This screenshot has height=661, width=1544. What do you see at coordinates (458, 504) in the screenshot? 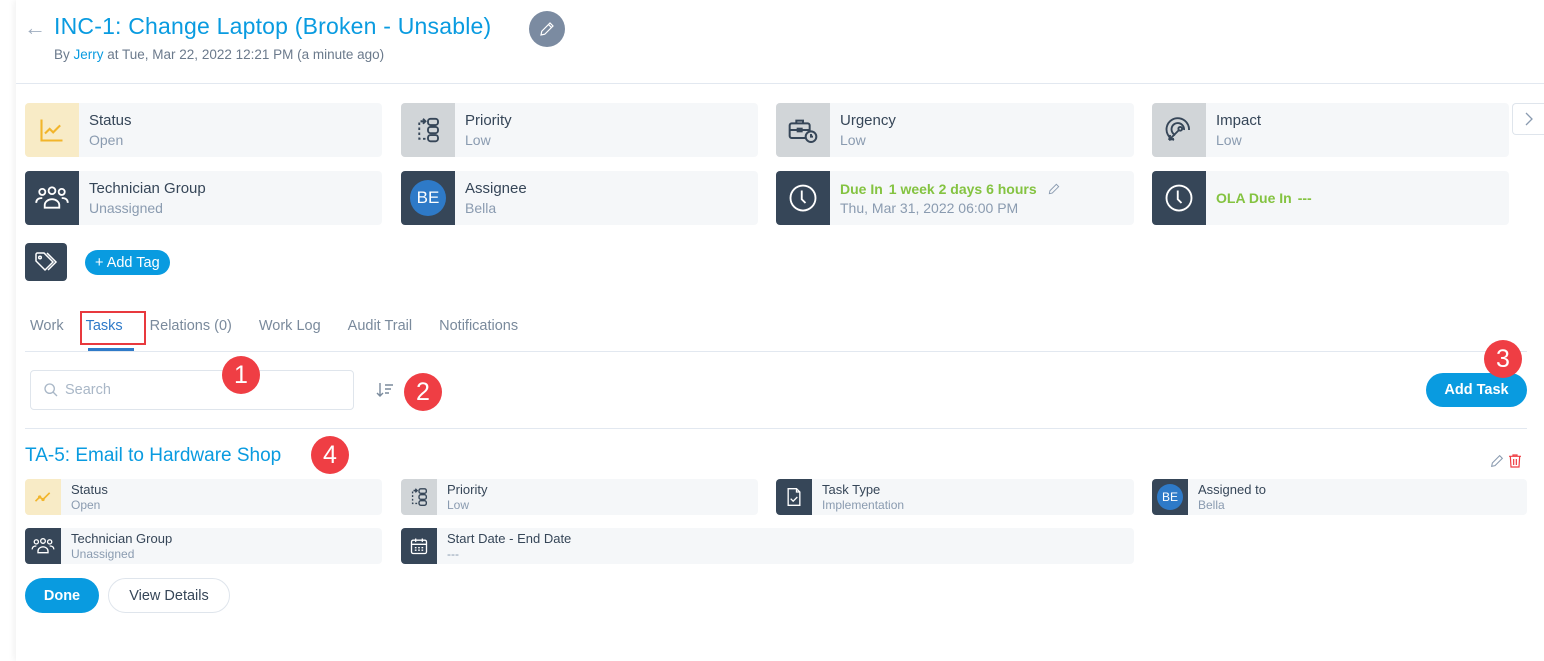
I see `task-priority-value: Low` at bounding box center [458, 504].